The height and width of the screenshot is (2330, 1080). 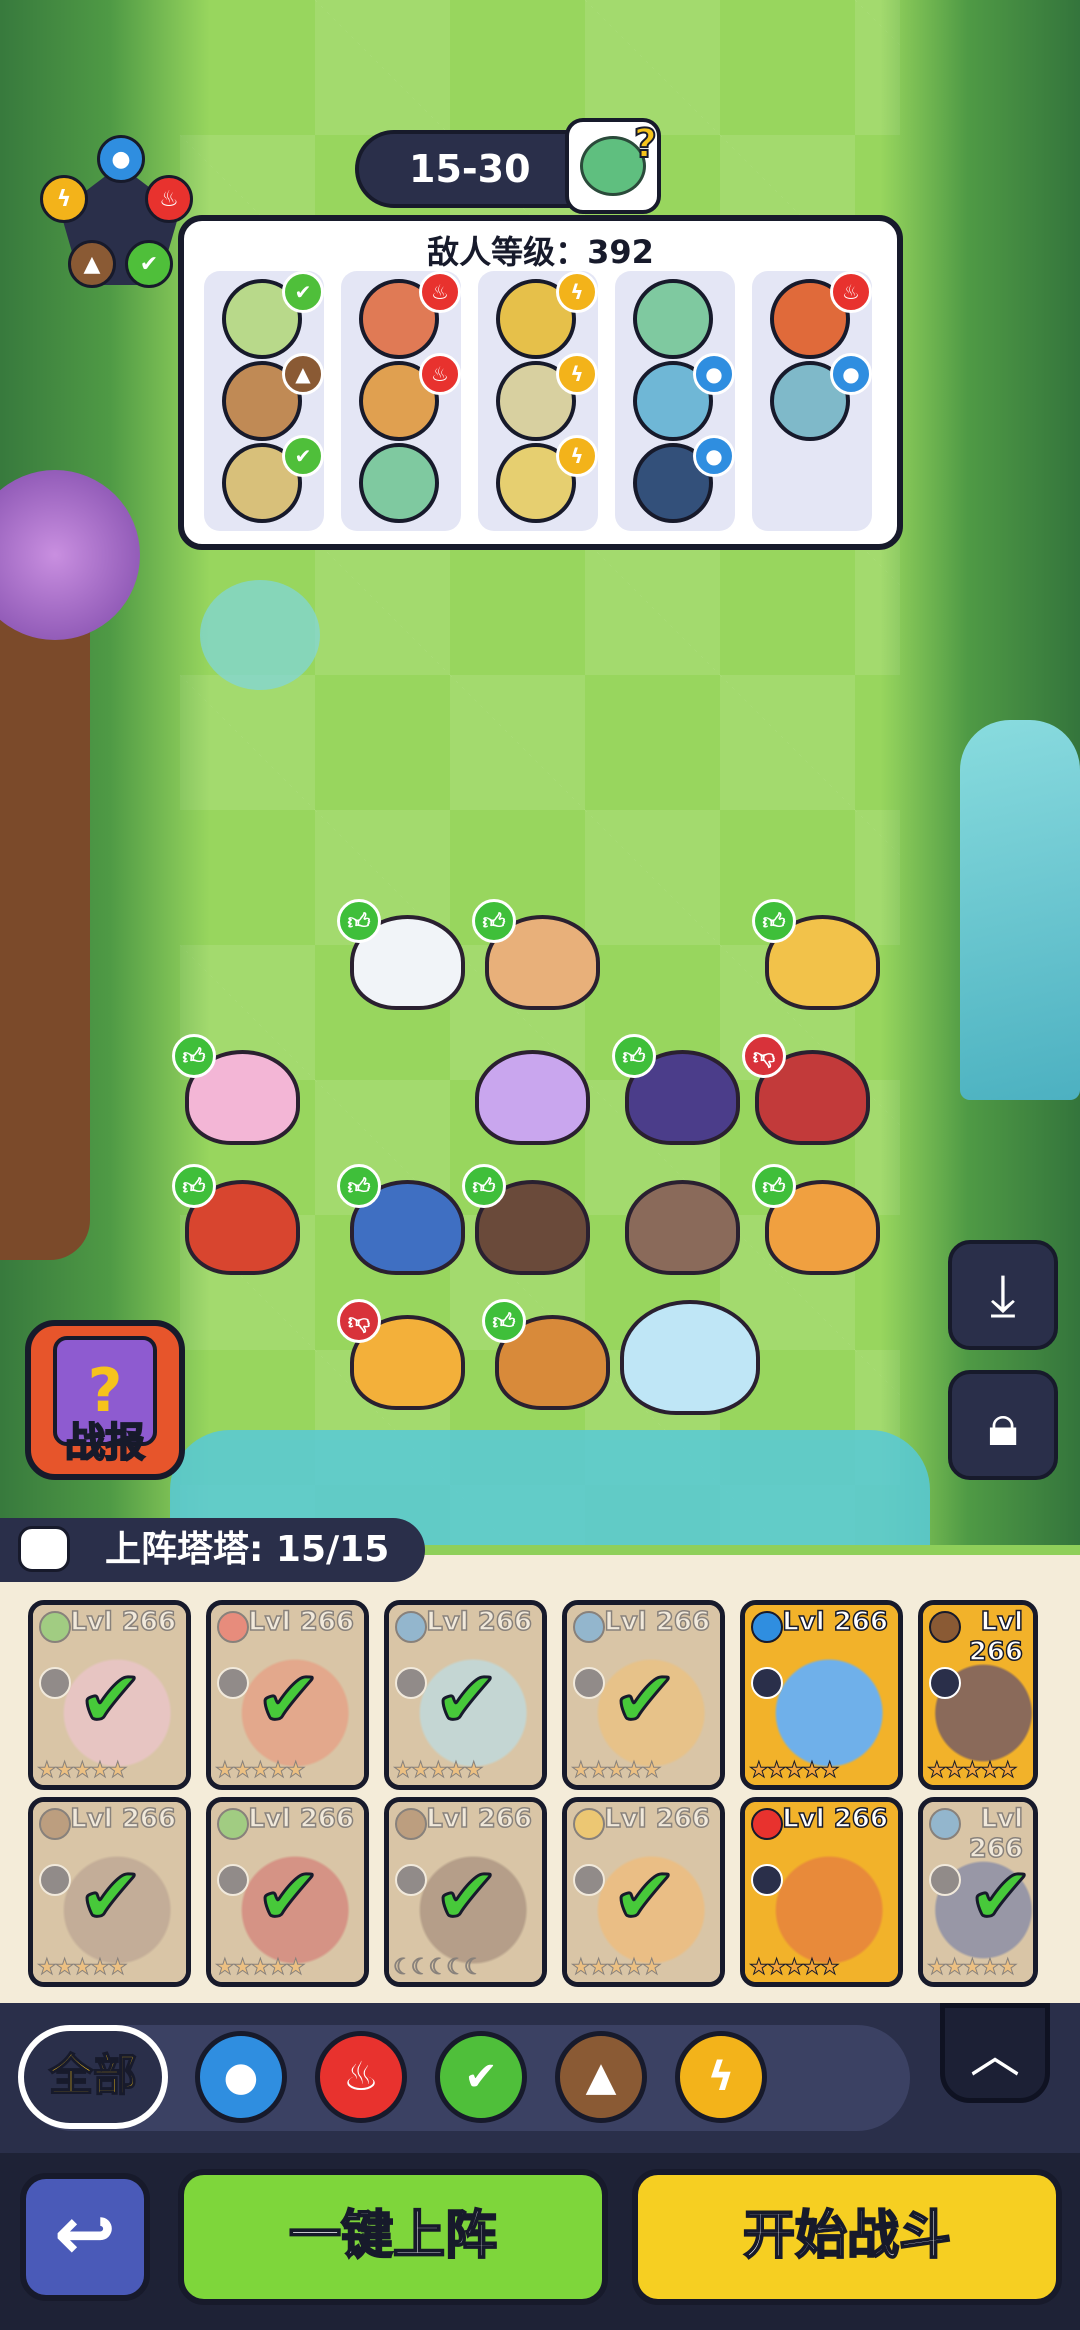 I want to click on enemy-level: 敌人等级：392, so click(x=540, y=252).